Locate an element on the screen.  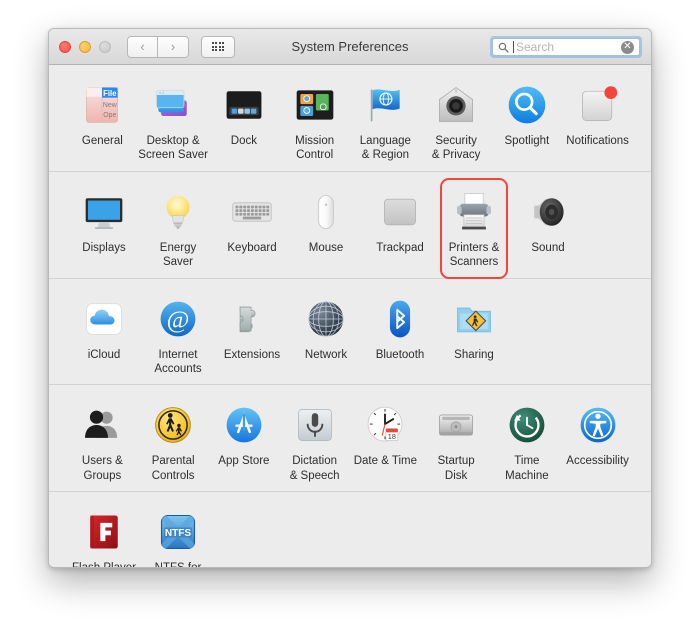
pref-item-label: Users & Groups is located at coordinates (102, 468).